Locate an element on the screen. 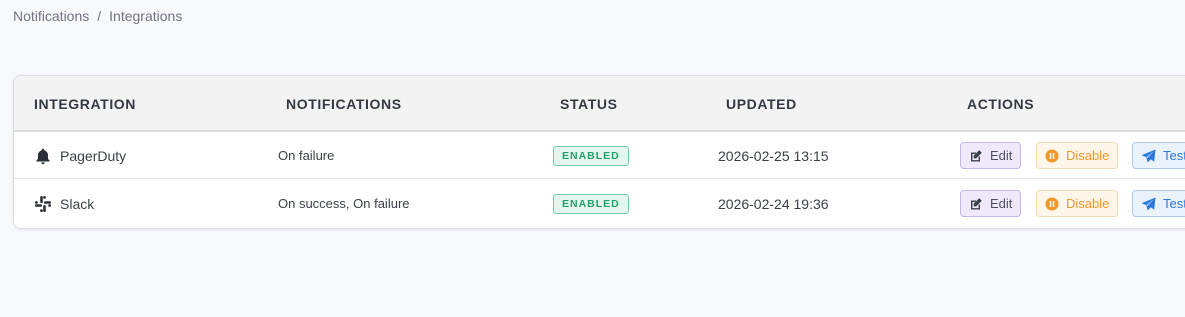 This screenshot has height=317, width=1185. updated-value: 2026-02-25 13:15 is located at coordinates (773, 155).